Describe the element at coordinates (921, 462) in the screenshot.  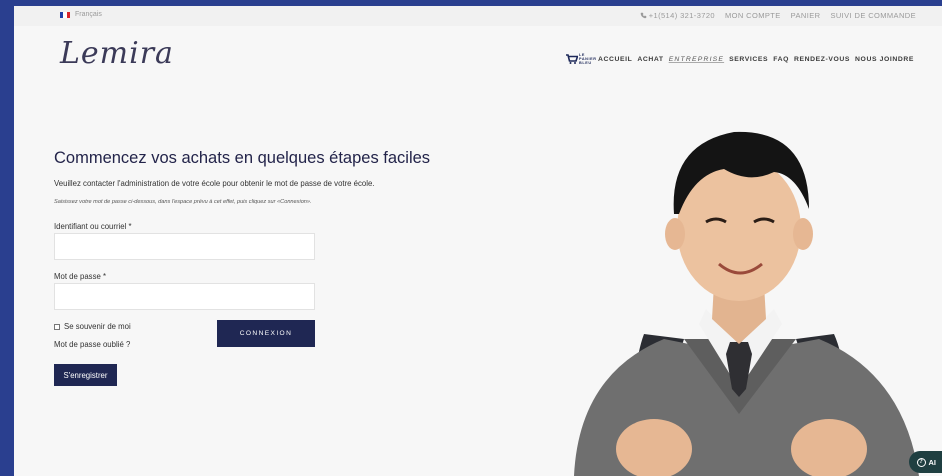
I see `question-circle-icon: ?` at that location.